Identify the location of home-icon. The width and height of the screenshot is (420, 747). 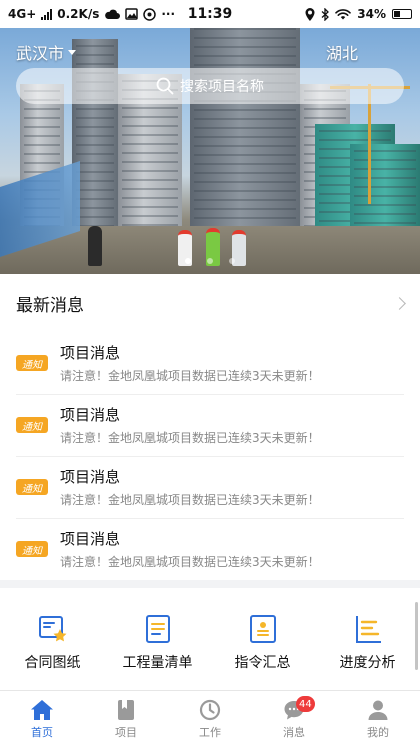
(42, 709).